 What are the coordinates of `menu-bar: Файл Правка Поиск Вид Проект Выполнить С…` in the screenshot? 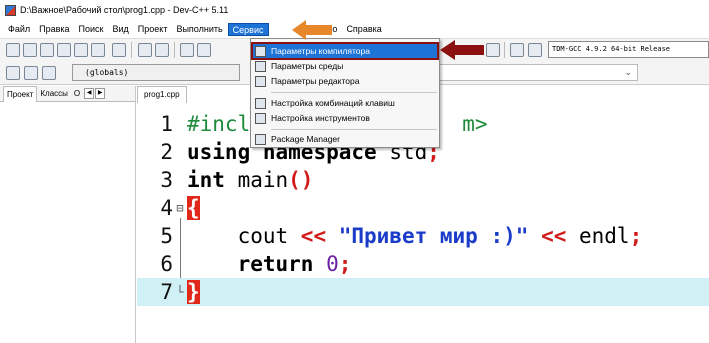 It's located at (354, 29).